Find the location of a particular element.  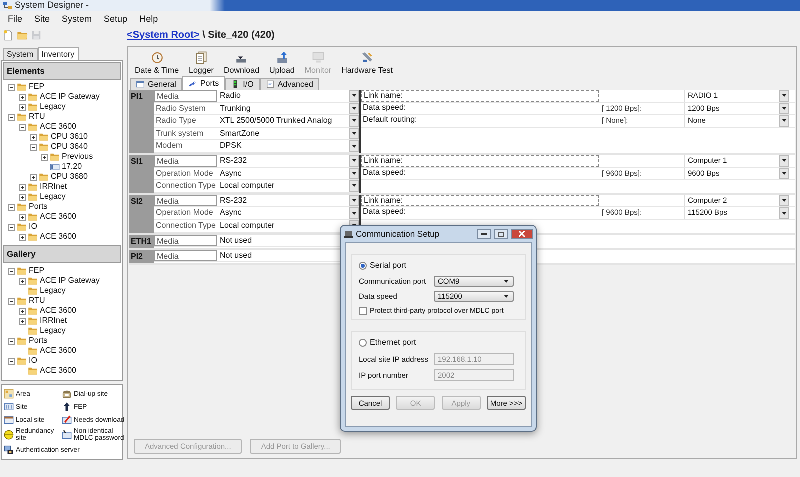

menu-item: Setup is located at coordinates (116, 19).